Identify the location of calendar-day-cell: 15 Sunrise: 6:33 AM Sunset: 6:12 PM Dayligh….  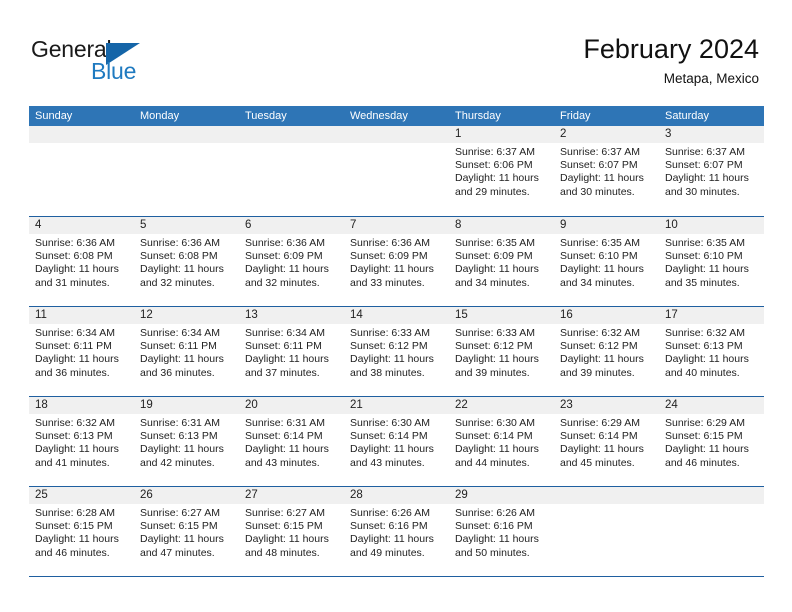
(501, 352).